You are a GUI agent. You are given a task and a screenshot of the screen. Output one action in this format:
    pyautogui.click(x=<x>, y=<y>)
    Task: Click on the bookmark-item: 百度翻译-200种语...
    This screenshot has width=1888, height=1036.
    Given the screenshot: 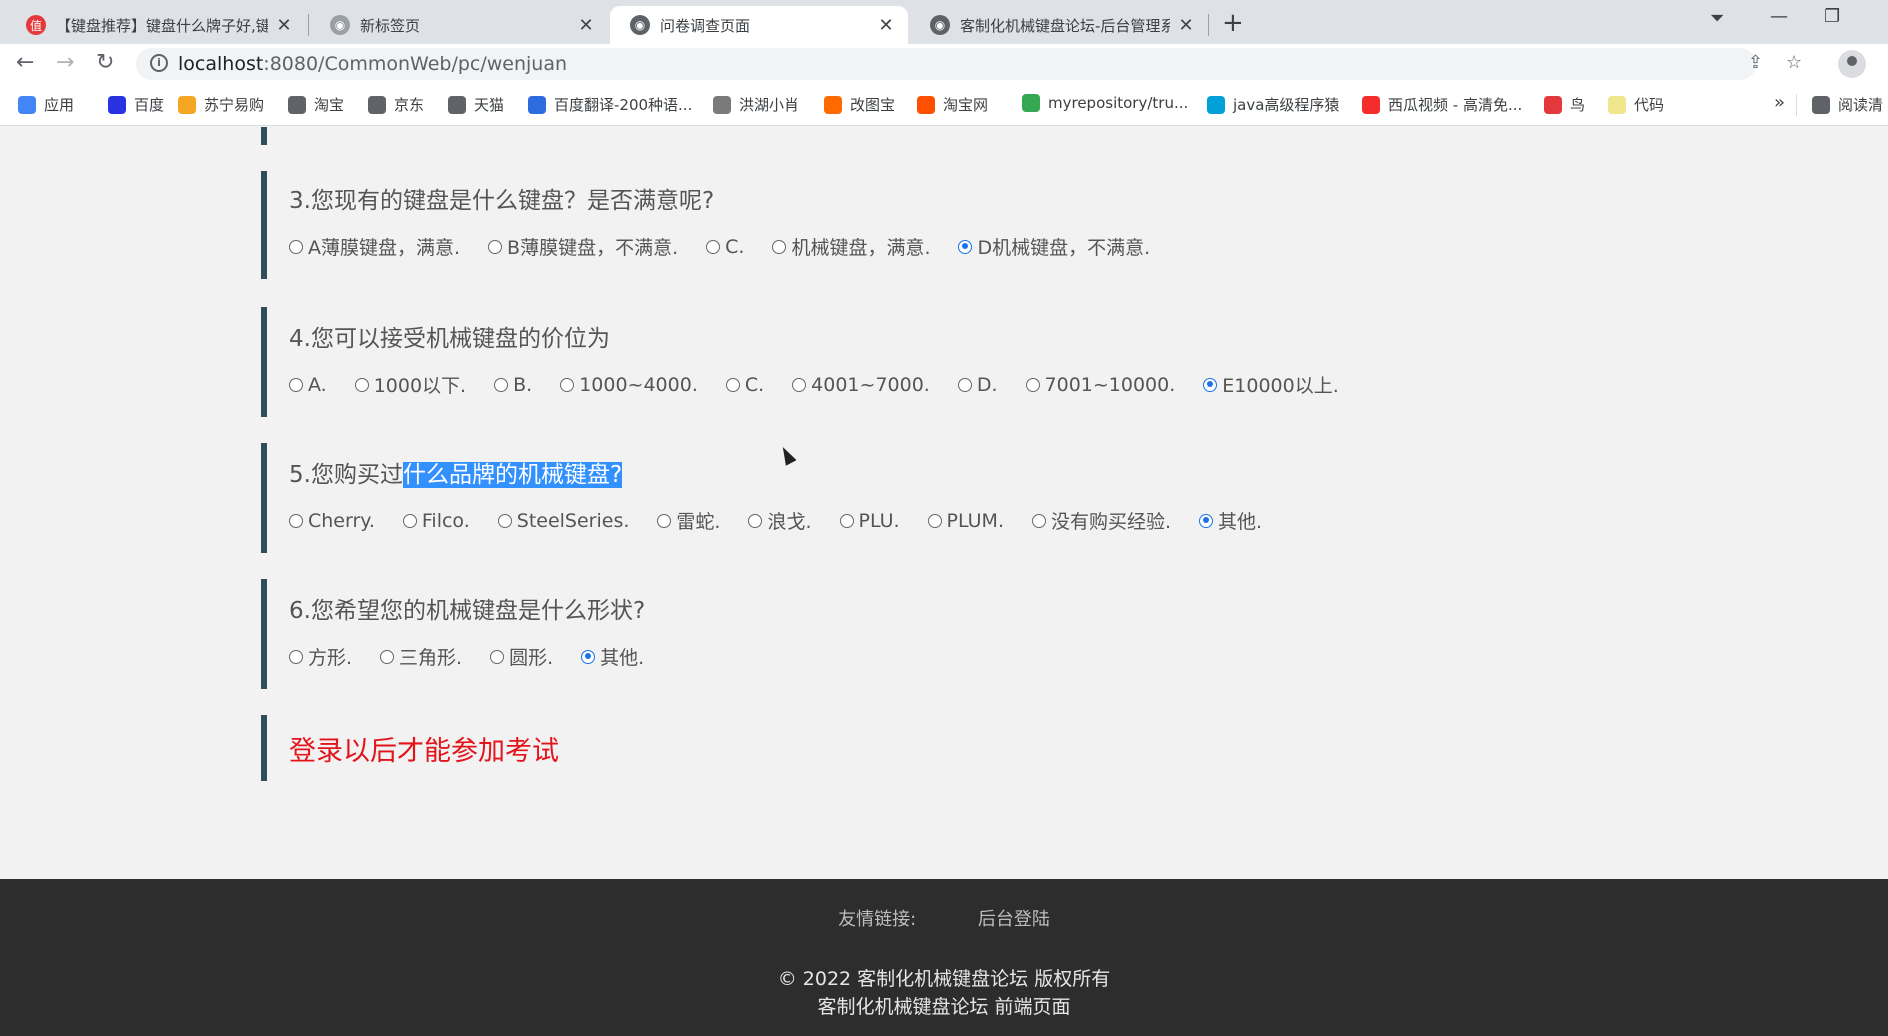 What is the action you would take?
    pyautogui.click(x=610, y=104)
    